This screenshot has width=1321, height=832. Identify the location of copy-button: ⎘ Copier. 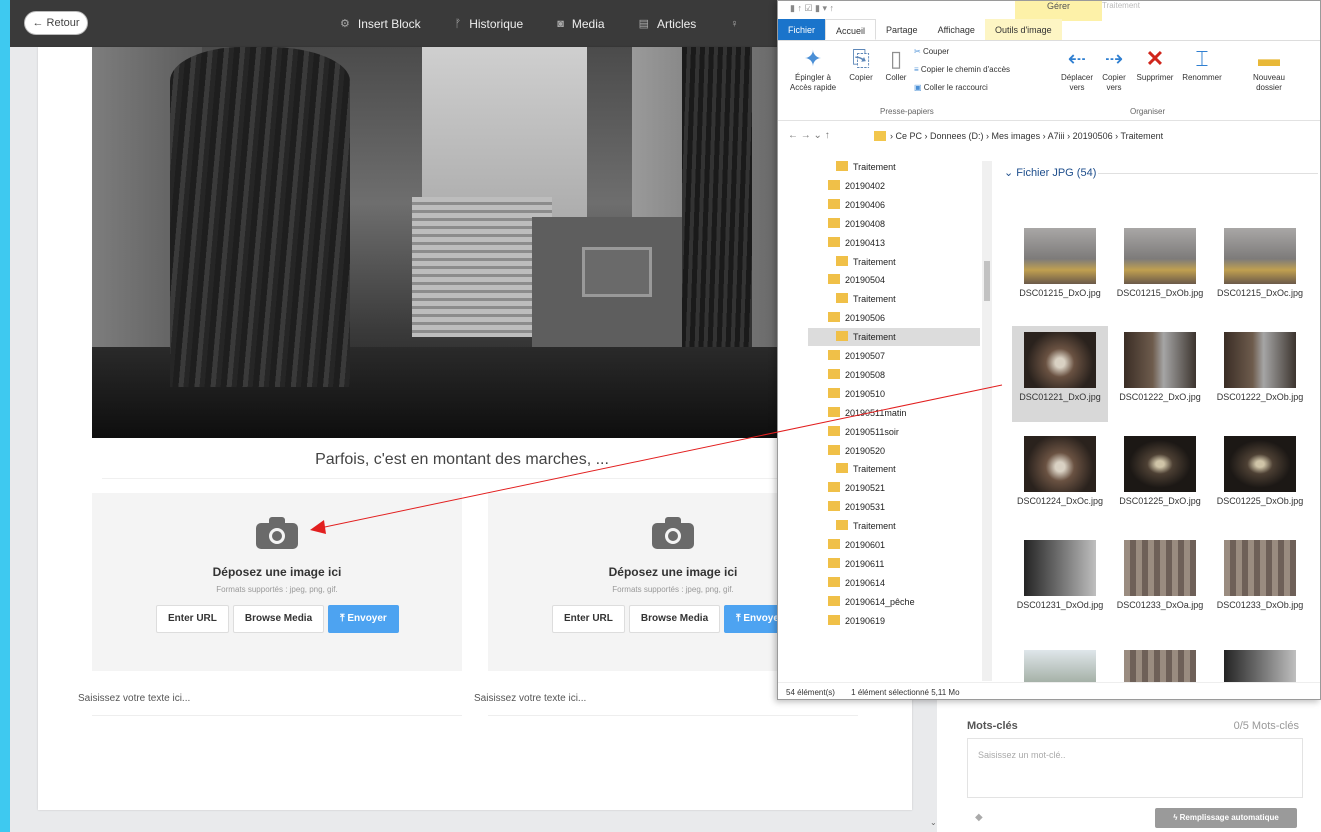
(861, 64).